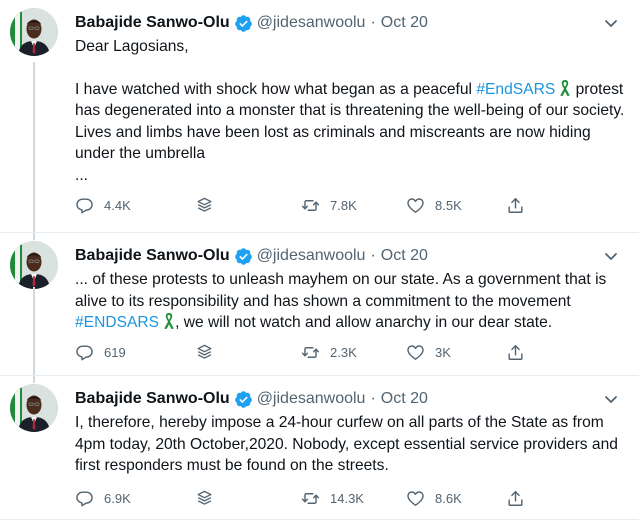 This screenshot has height=520, width=639. I want to click on like-button: 8.5K, so click(456, 205).